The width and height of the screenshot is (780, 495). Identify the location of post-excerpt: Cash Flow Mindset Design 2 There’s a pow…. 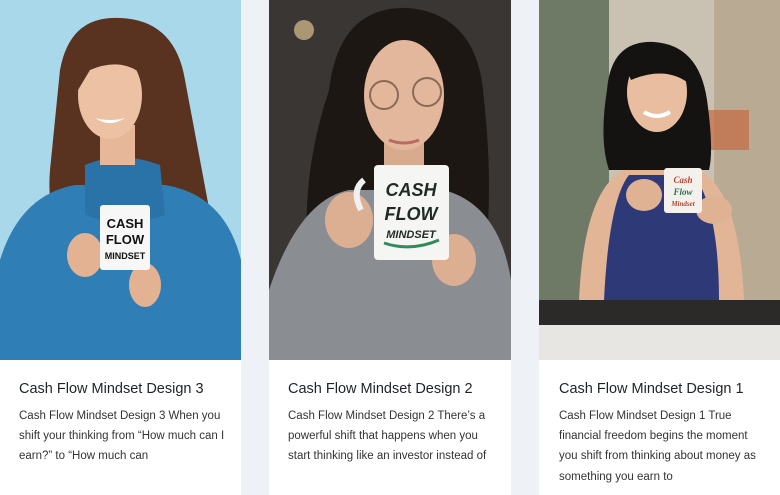
(387, 436).